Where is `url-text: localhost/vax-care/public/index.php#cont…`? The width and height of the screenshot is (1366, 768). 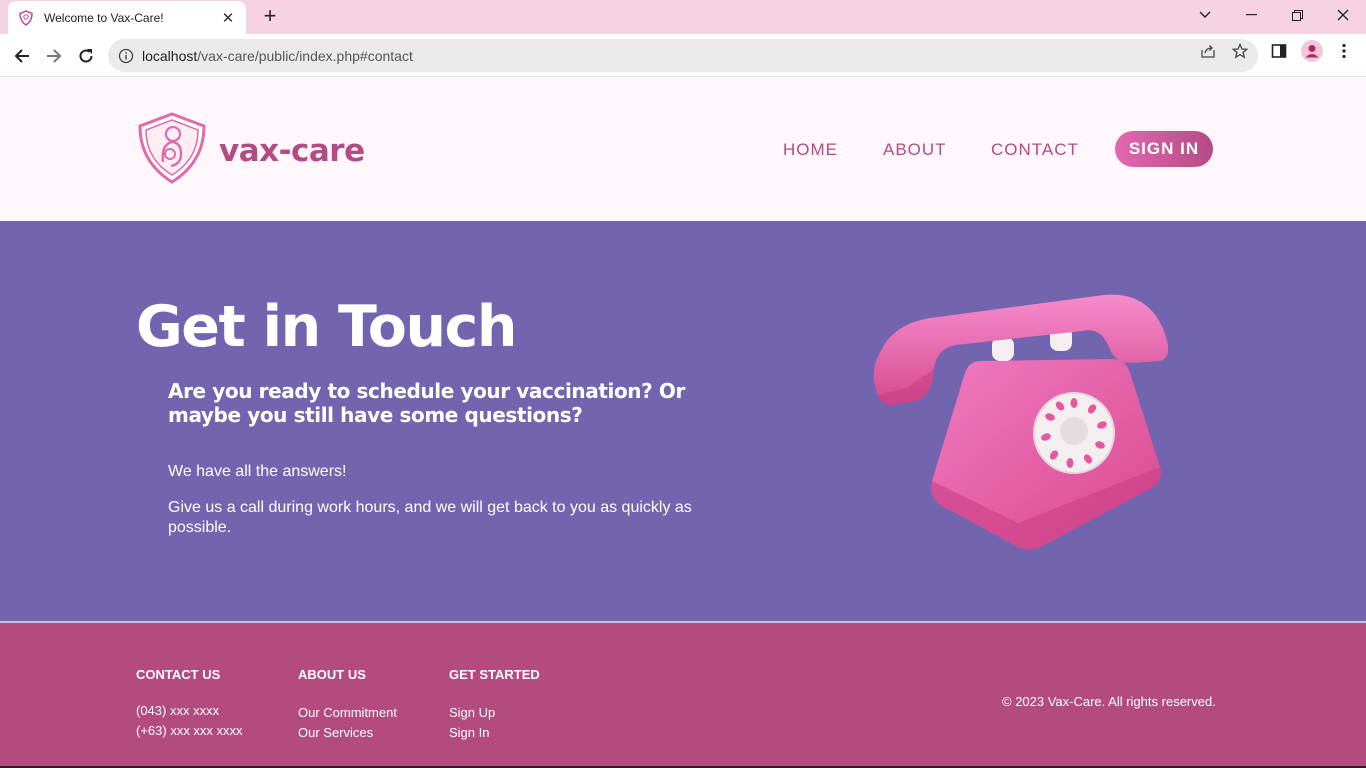 url-text: localhost/vax-care/public/index.php#cont… is located at coordinates (277, 55).